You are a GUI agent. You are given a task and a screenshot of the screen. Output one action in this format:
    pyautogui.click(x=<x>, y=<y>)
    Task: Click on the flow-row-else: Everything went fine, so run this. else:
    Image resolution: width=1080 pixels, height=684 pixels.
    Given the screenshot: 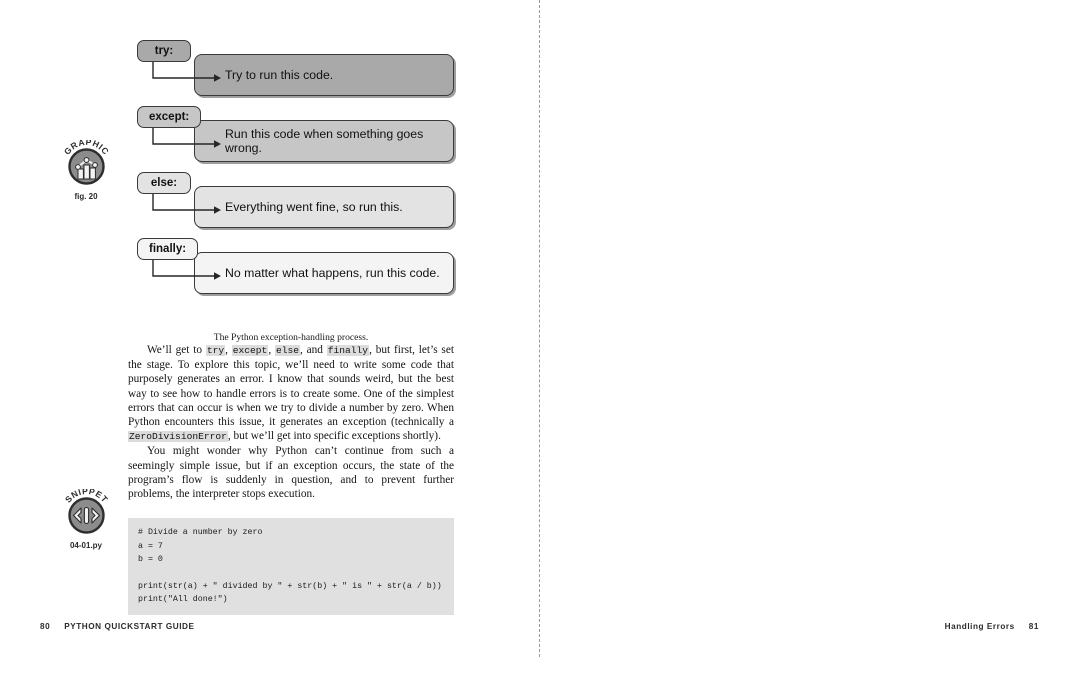 What is the action you would take?
    pyautogui.click(x=291, y=203)
    